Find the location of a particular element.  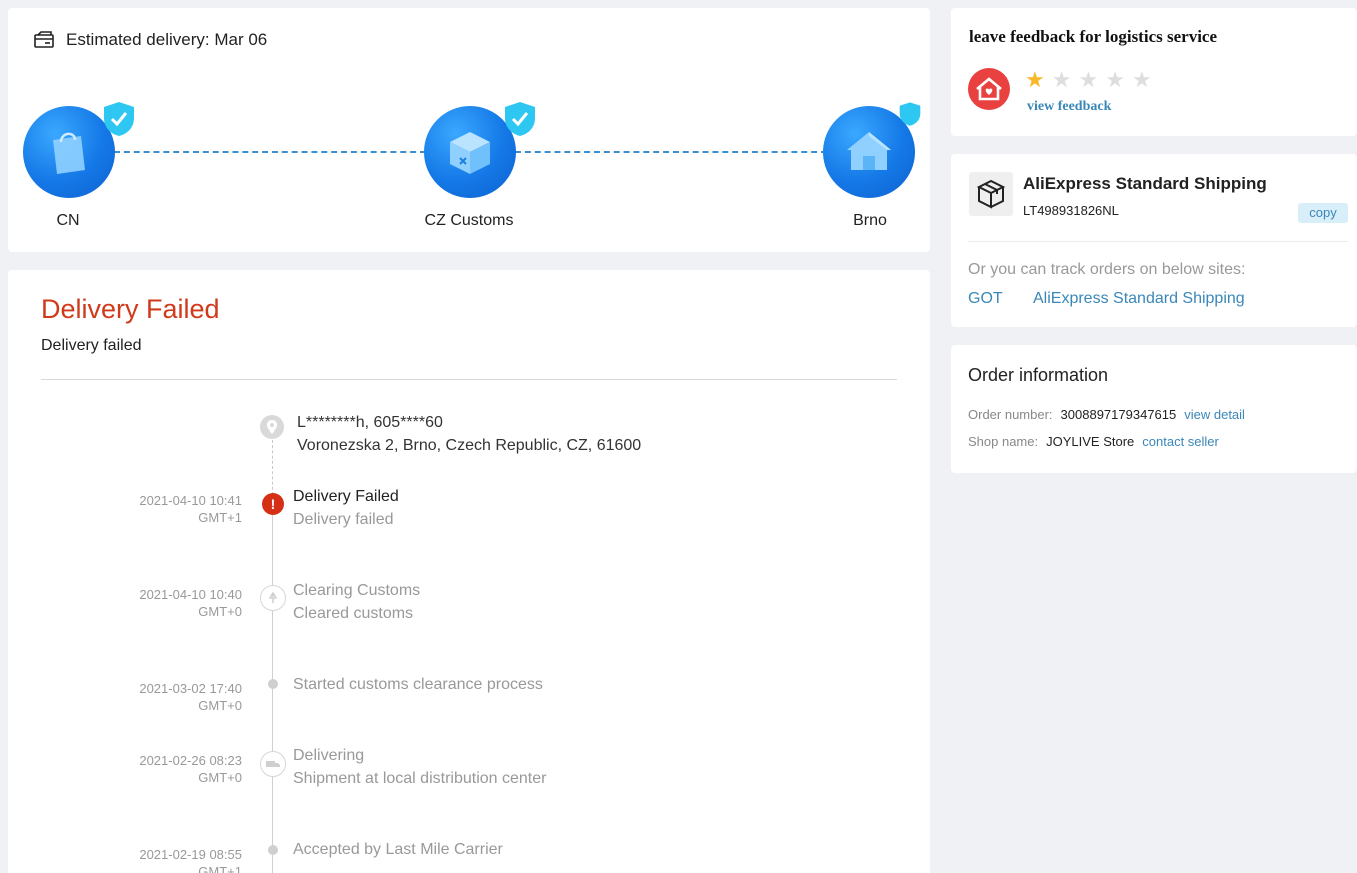

track-site-link-got: GOT is located at coordinates (985, 299).